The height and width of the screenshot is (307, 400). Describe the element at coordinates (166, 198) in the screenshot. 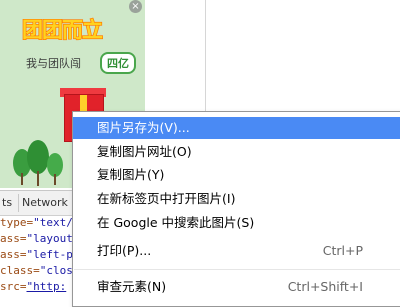

I see `menu-item-label: 在新标签页中打开图片(I)` at that location.